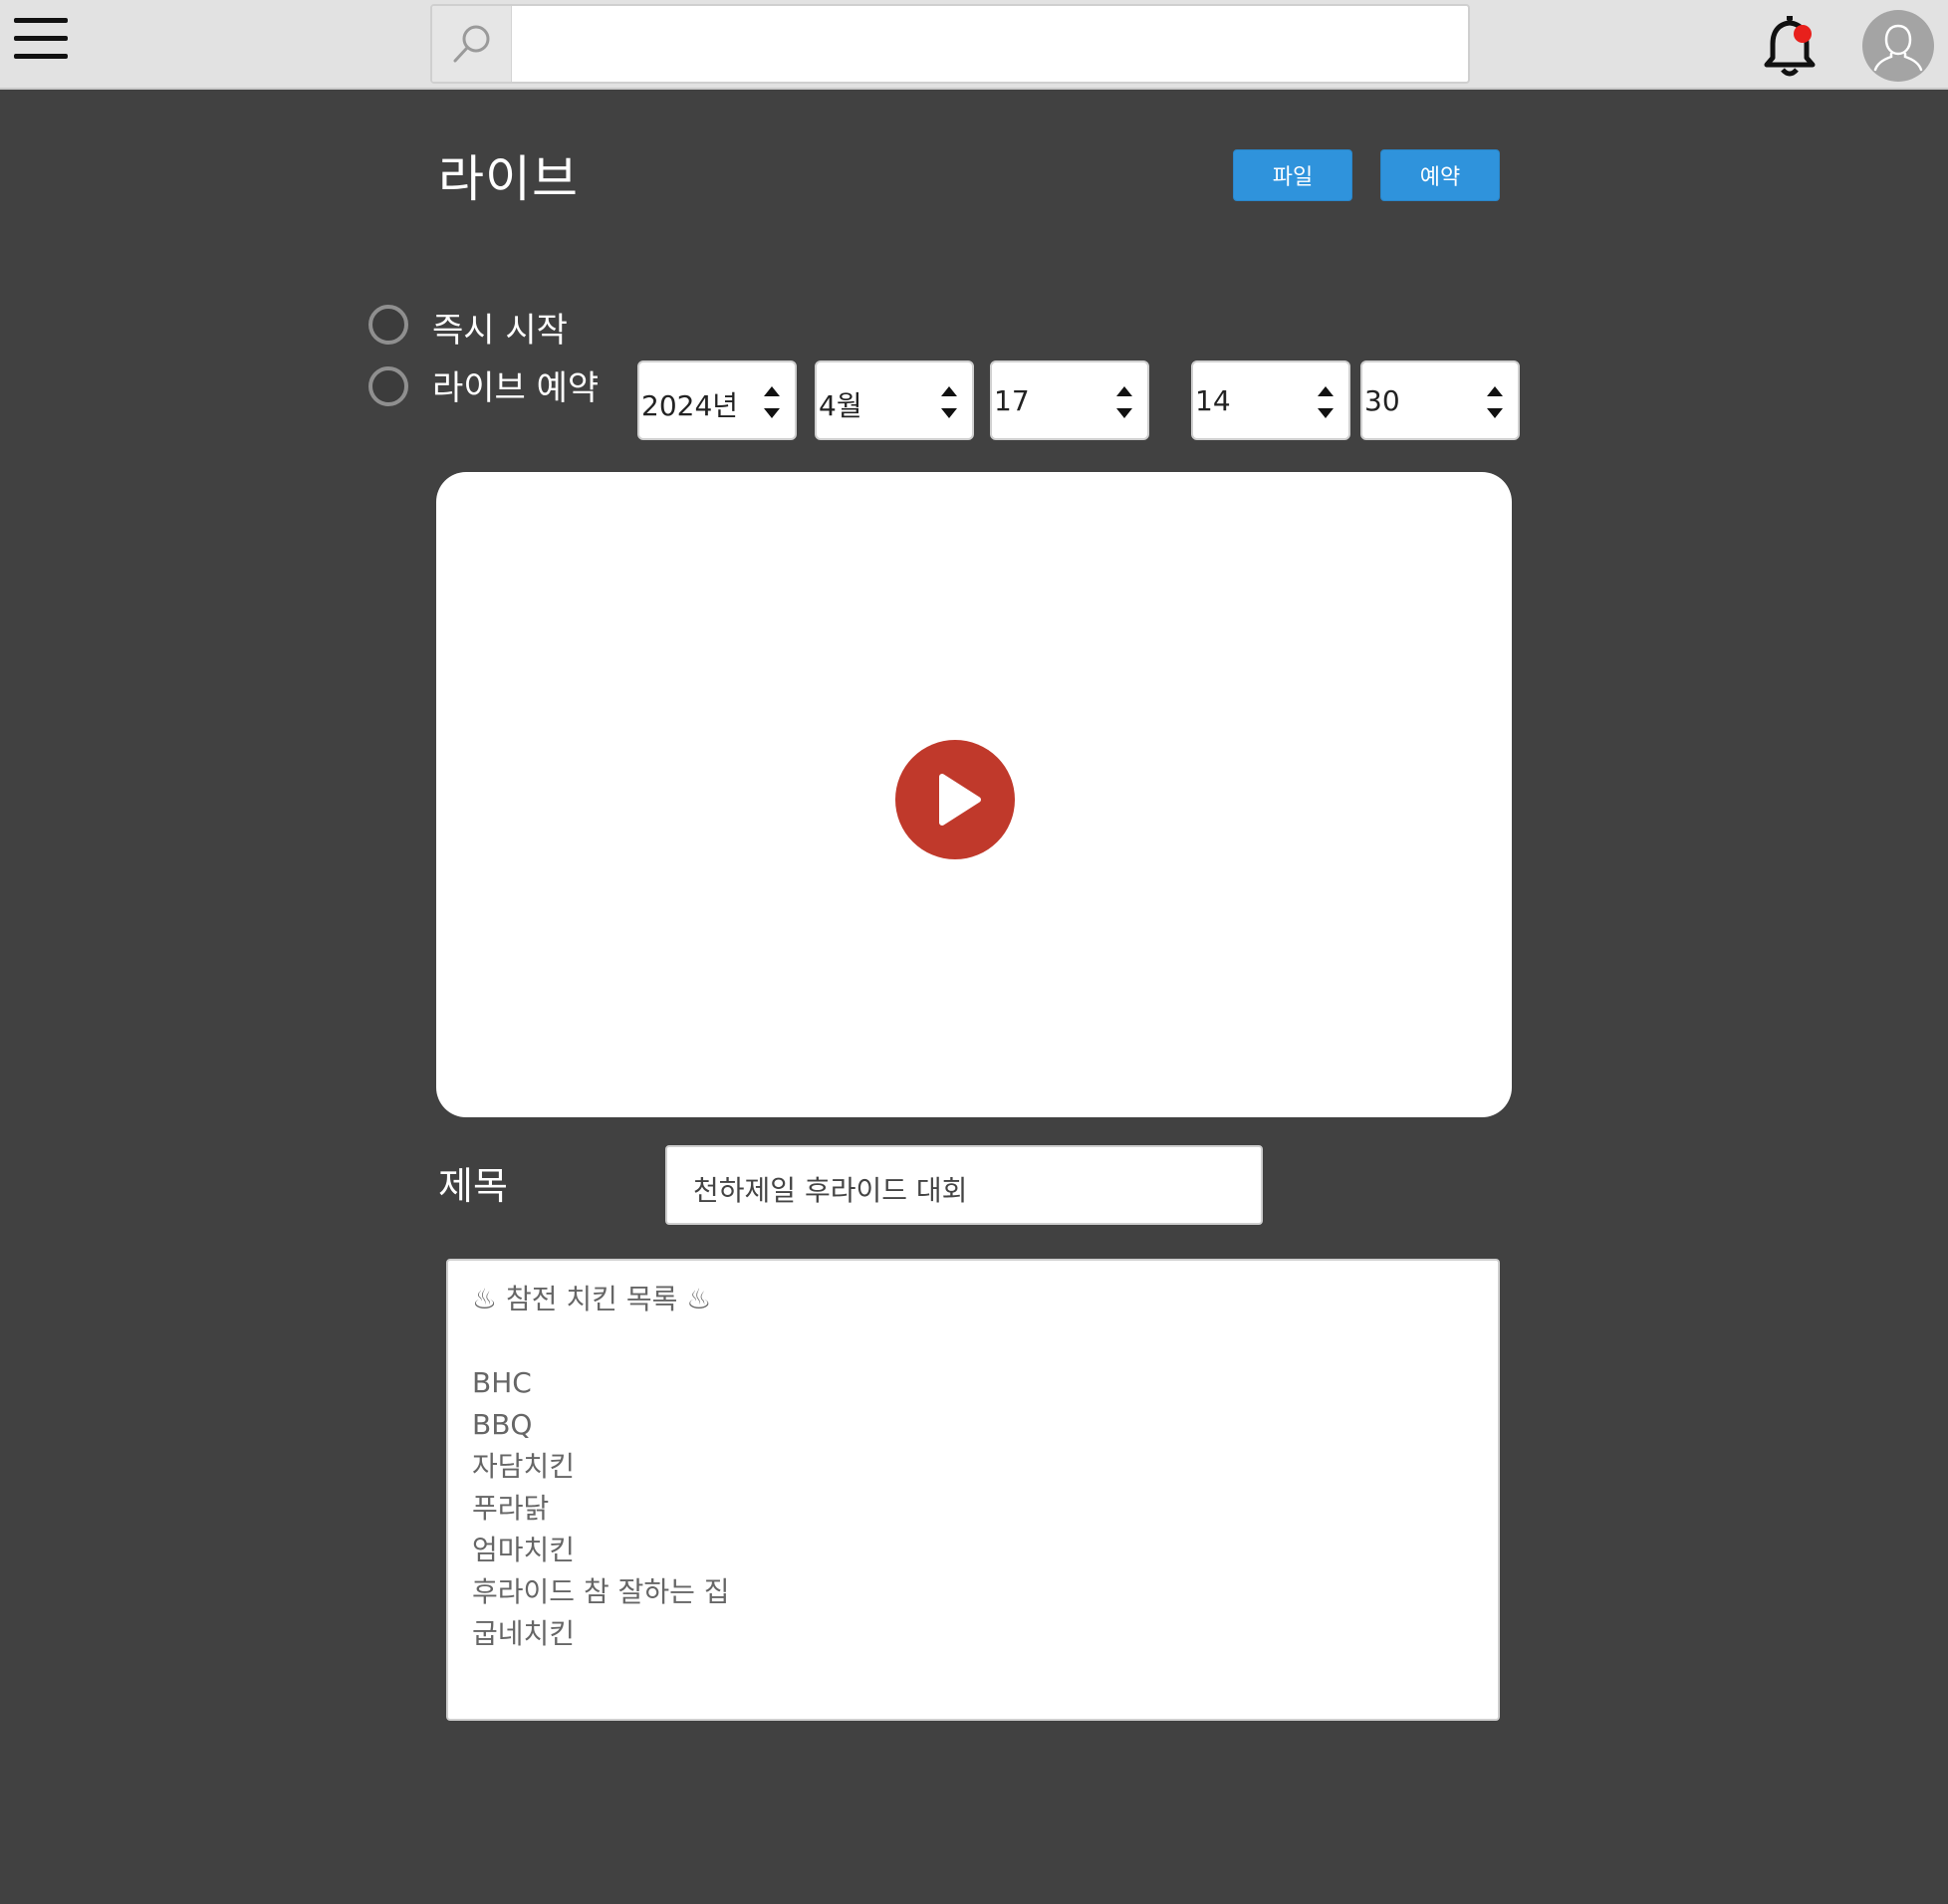 The image size is (1948, 1904). I want to click on day-stepper: 17, so click(1069, 400).